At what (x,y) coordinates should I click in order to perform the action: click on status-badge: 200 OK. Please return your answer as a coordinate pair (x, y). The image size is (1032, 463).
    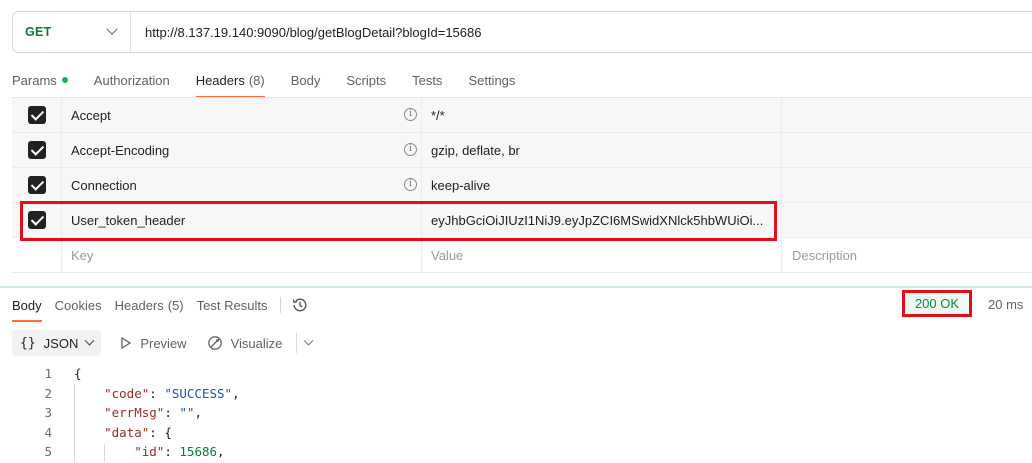
    Looking at the image, I should click on (937, 303).